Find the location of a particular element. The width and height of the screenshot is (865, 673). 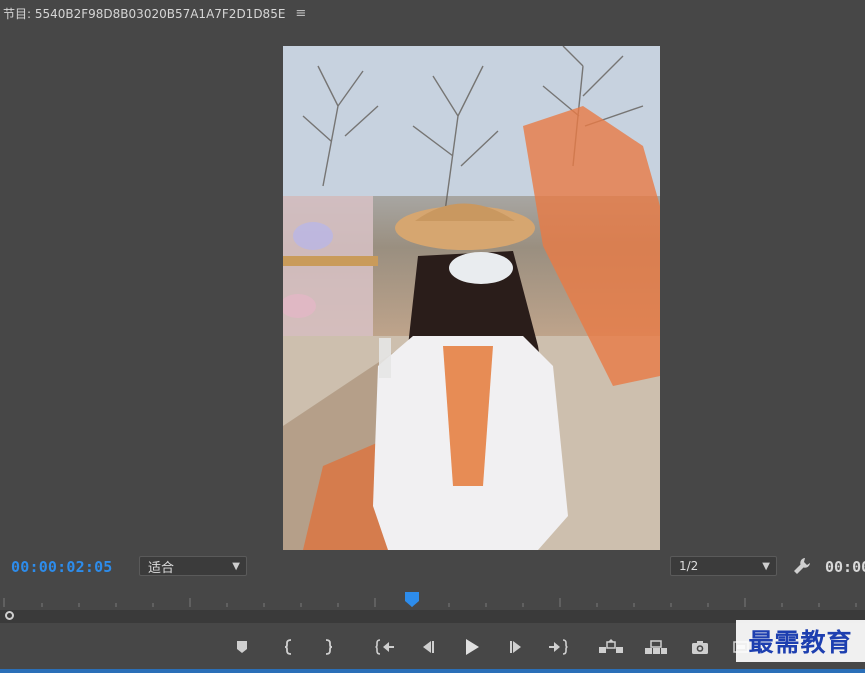

go-to-out-icon is located at coordinates (558, 647).